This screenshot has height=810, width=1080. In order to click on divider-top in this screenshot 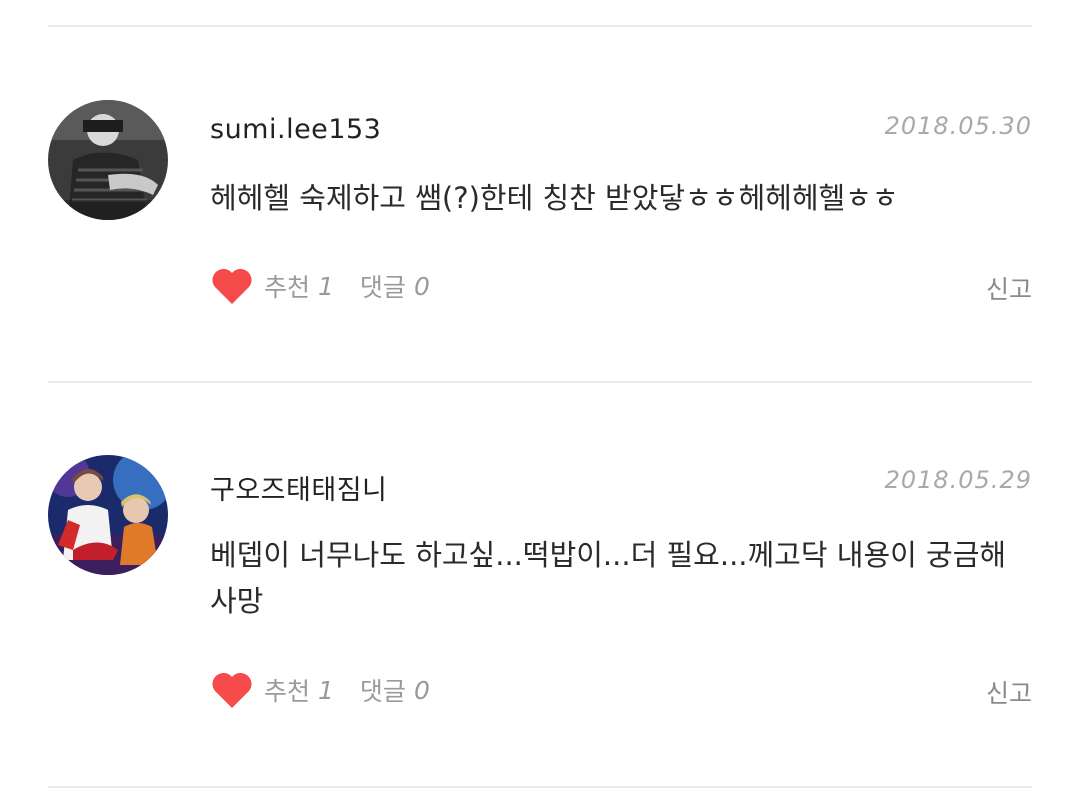, I will do `click(540, 26)`.